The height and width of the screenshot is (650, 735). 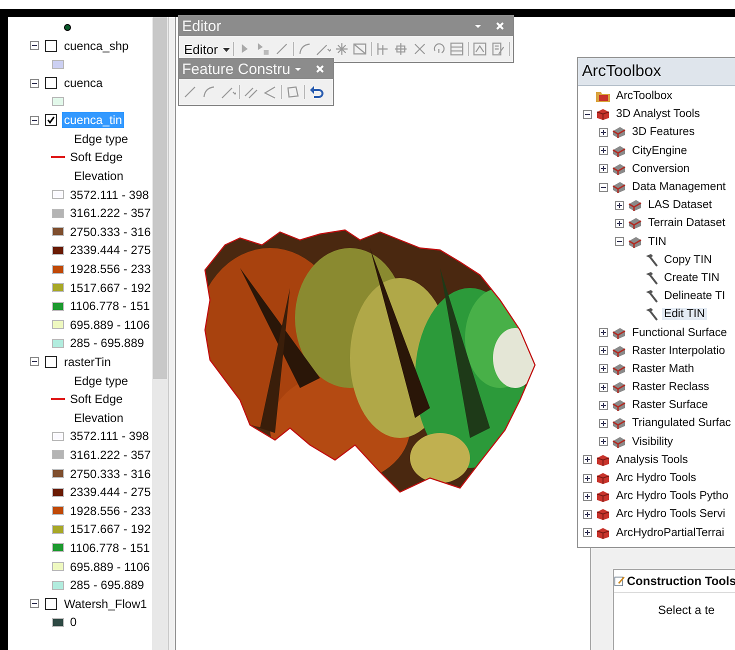 What do you see at coordinates (681, 423) in the screenshot?
I see `tree-item: Triangulated Surfac` at bounding box center [681, 423].